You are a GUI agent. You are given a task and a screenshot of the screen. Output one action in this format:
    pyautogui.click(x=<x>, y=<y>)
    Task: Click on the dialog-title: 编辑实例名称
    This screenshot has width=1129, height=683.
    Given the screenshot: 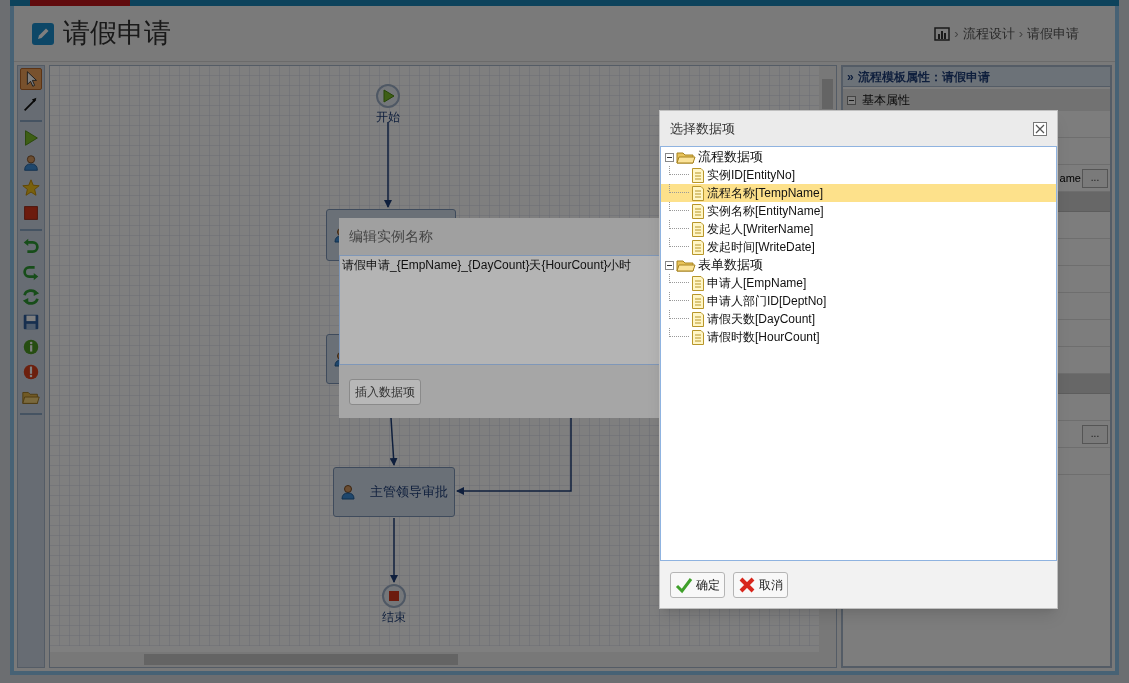 What is the action you would take?
    pyautogui.click(x=391, y=236)
    